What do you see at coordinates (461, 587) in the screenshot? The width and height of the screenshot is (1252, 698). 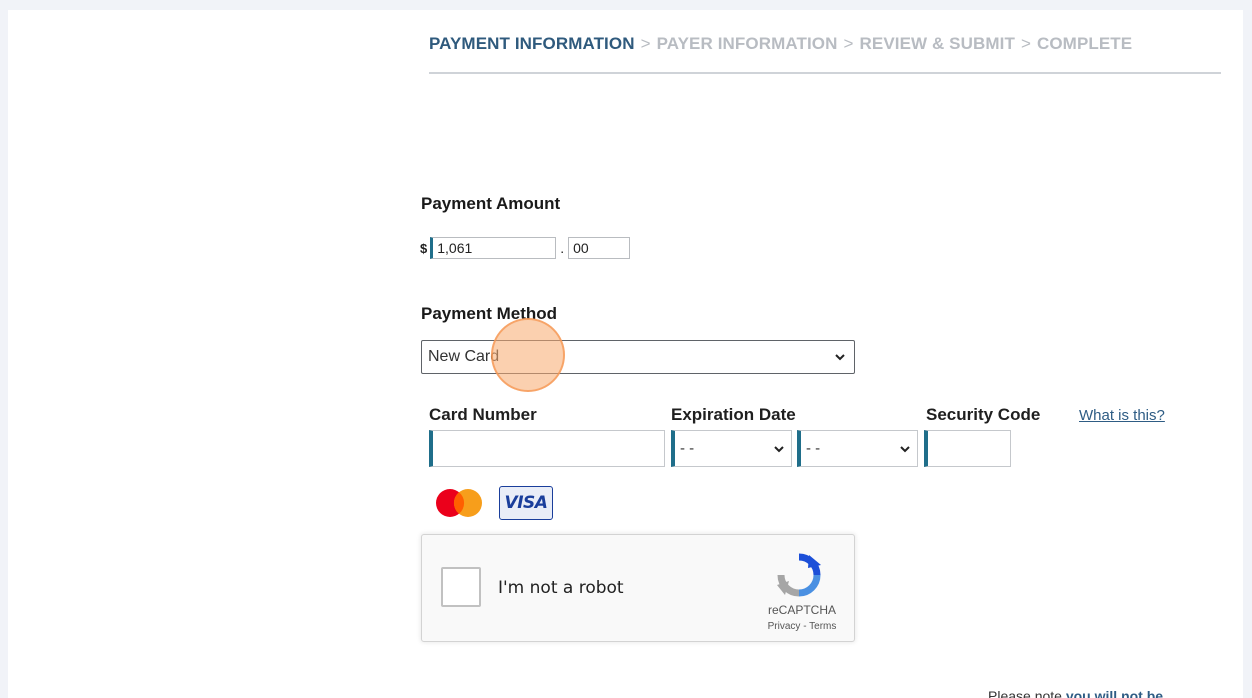 I see `recaptcha-checkbox` at bounding box center [461, 587].